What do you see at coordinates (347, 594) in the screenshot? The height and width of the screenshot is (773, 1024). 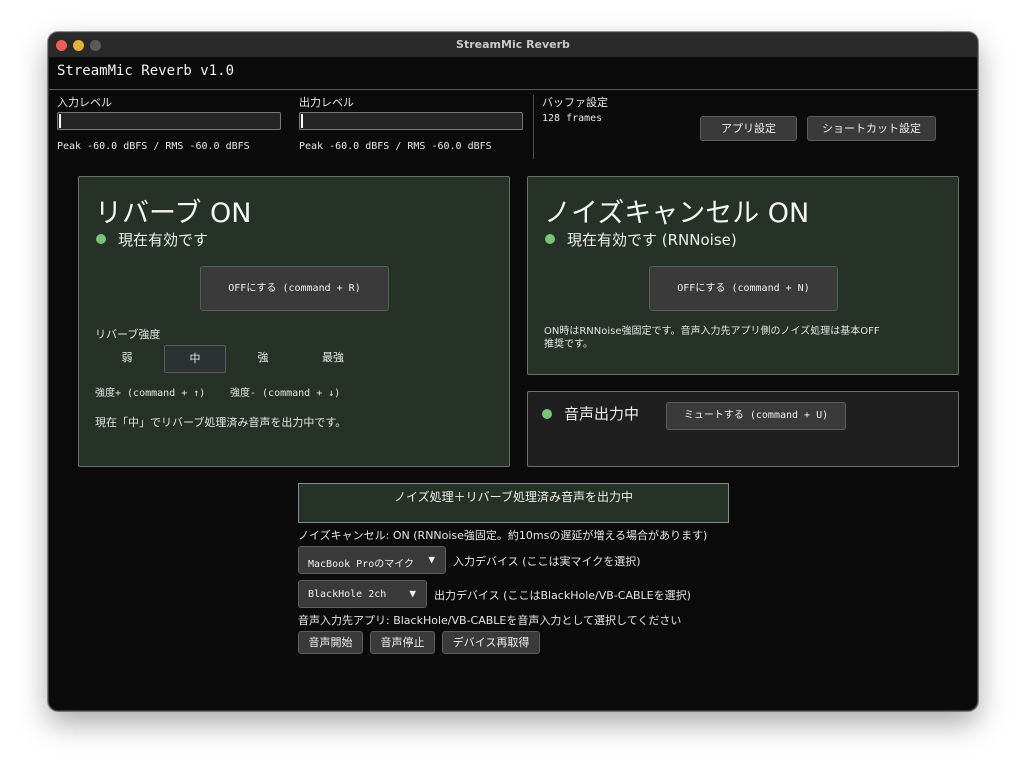 I see `output-device-selected: BlackHole 2ch` at bounding box center [347, 594].